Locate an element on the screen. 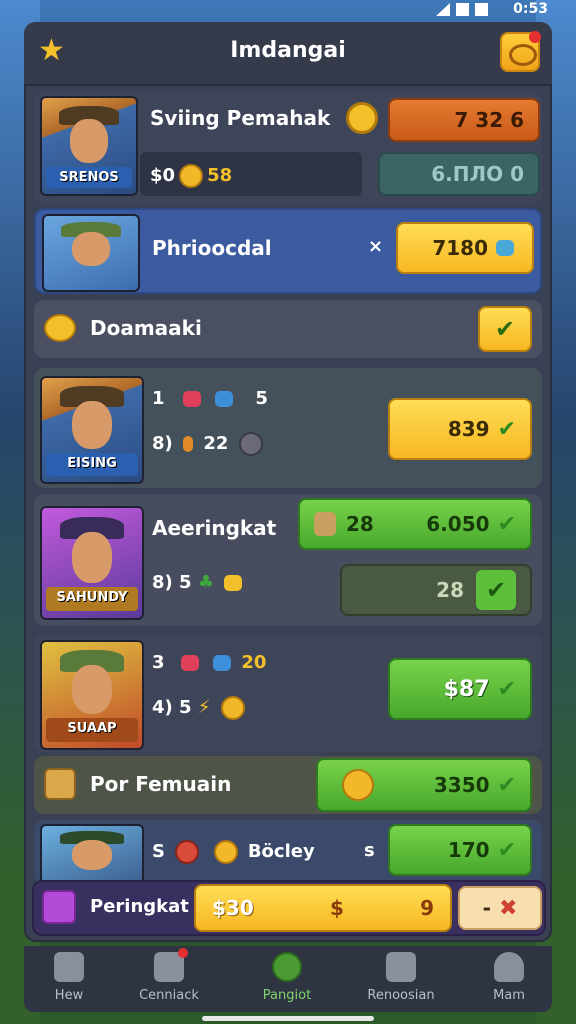  tab-label: Cenniack is located at coordinates (169, 995).